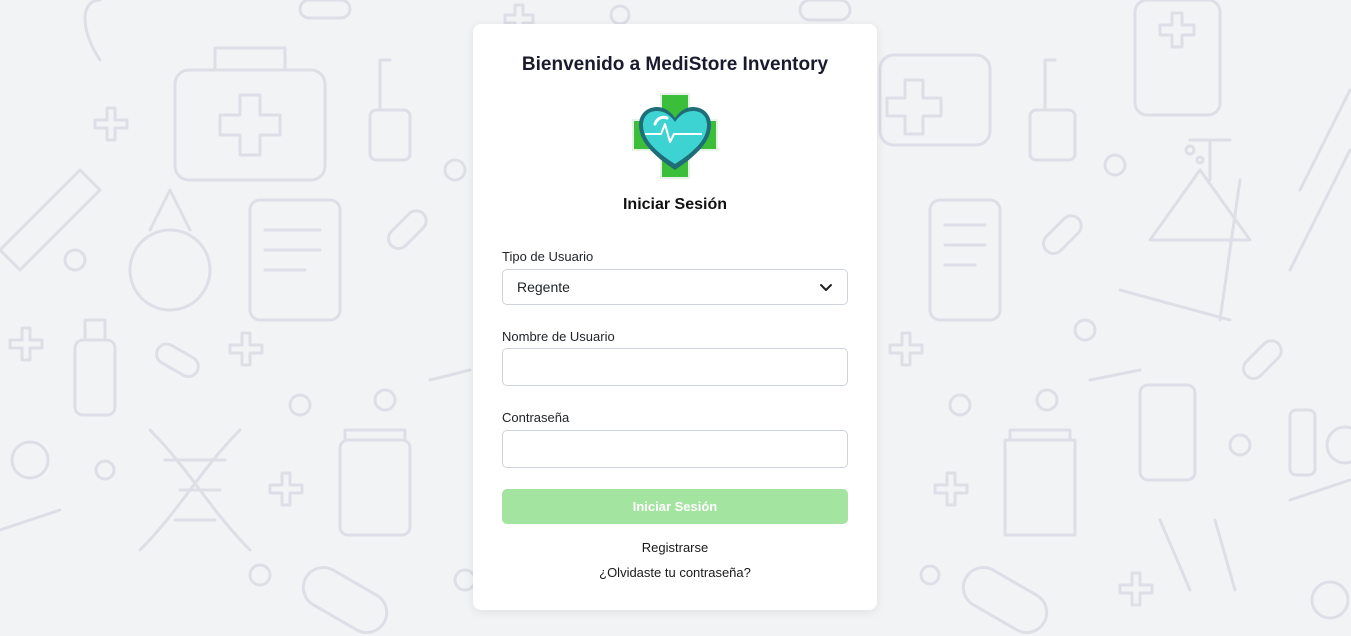 Image resolution: width=1351 pixels, height=636 pixels. What do you see at coordinates (675, 64) in the screenshot?
I see `welcome-title: Bienvenido a MediStore Inventory` at bounding box center [675, 64].